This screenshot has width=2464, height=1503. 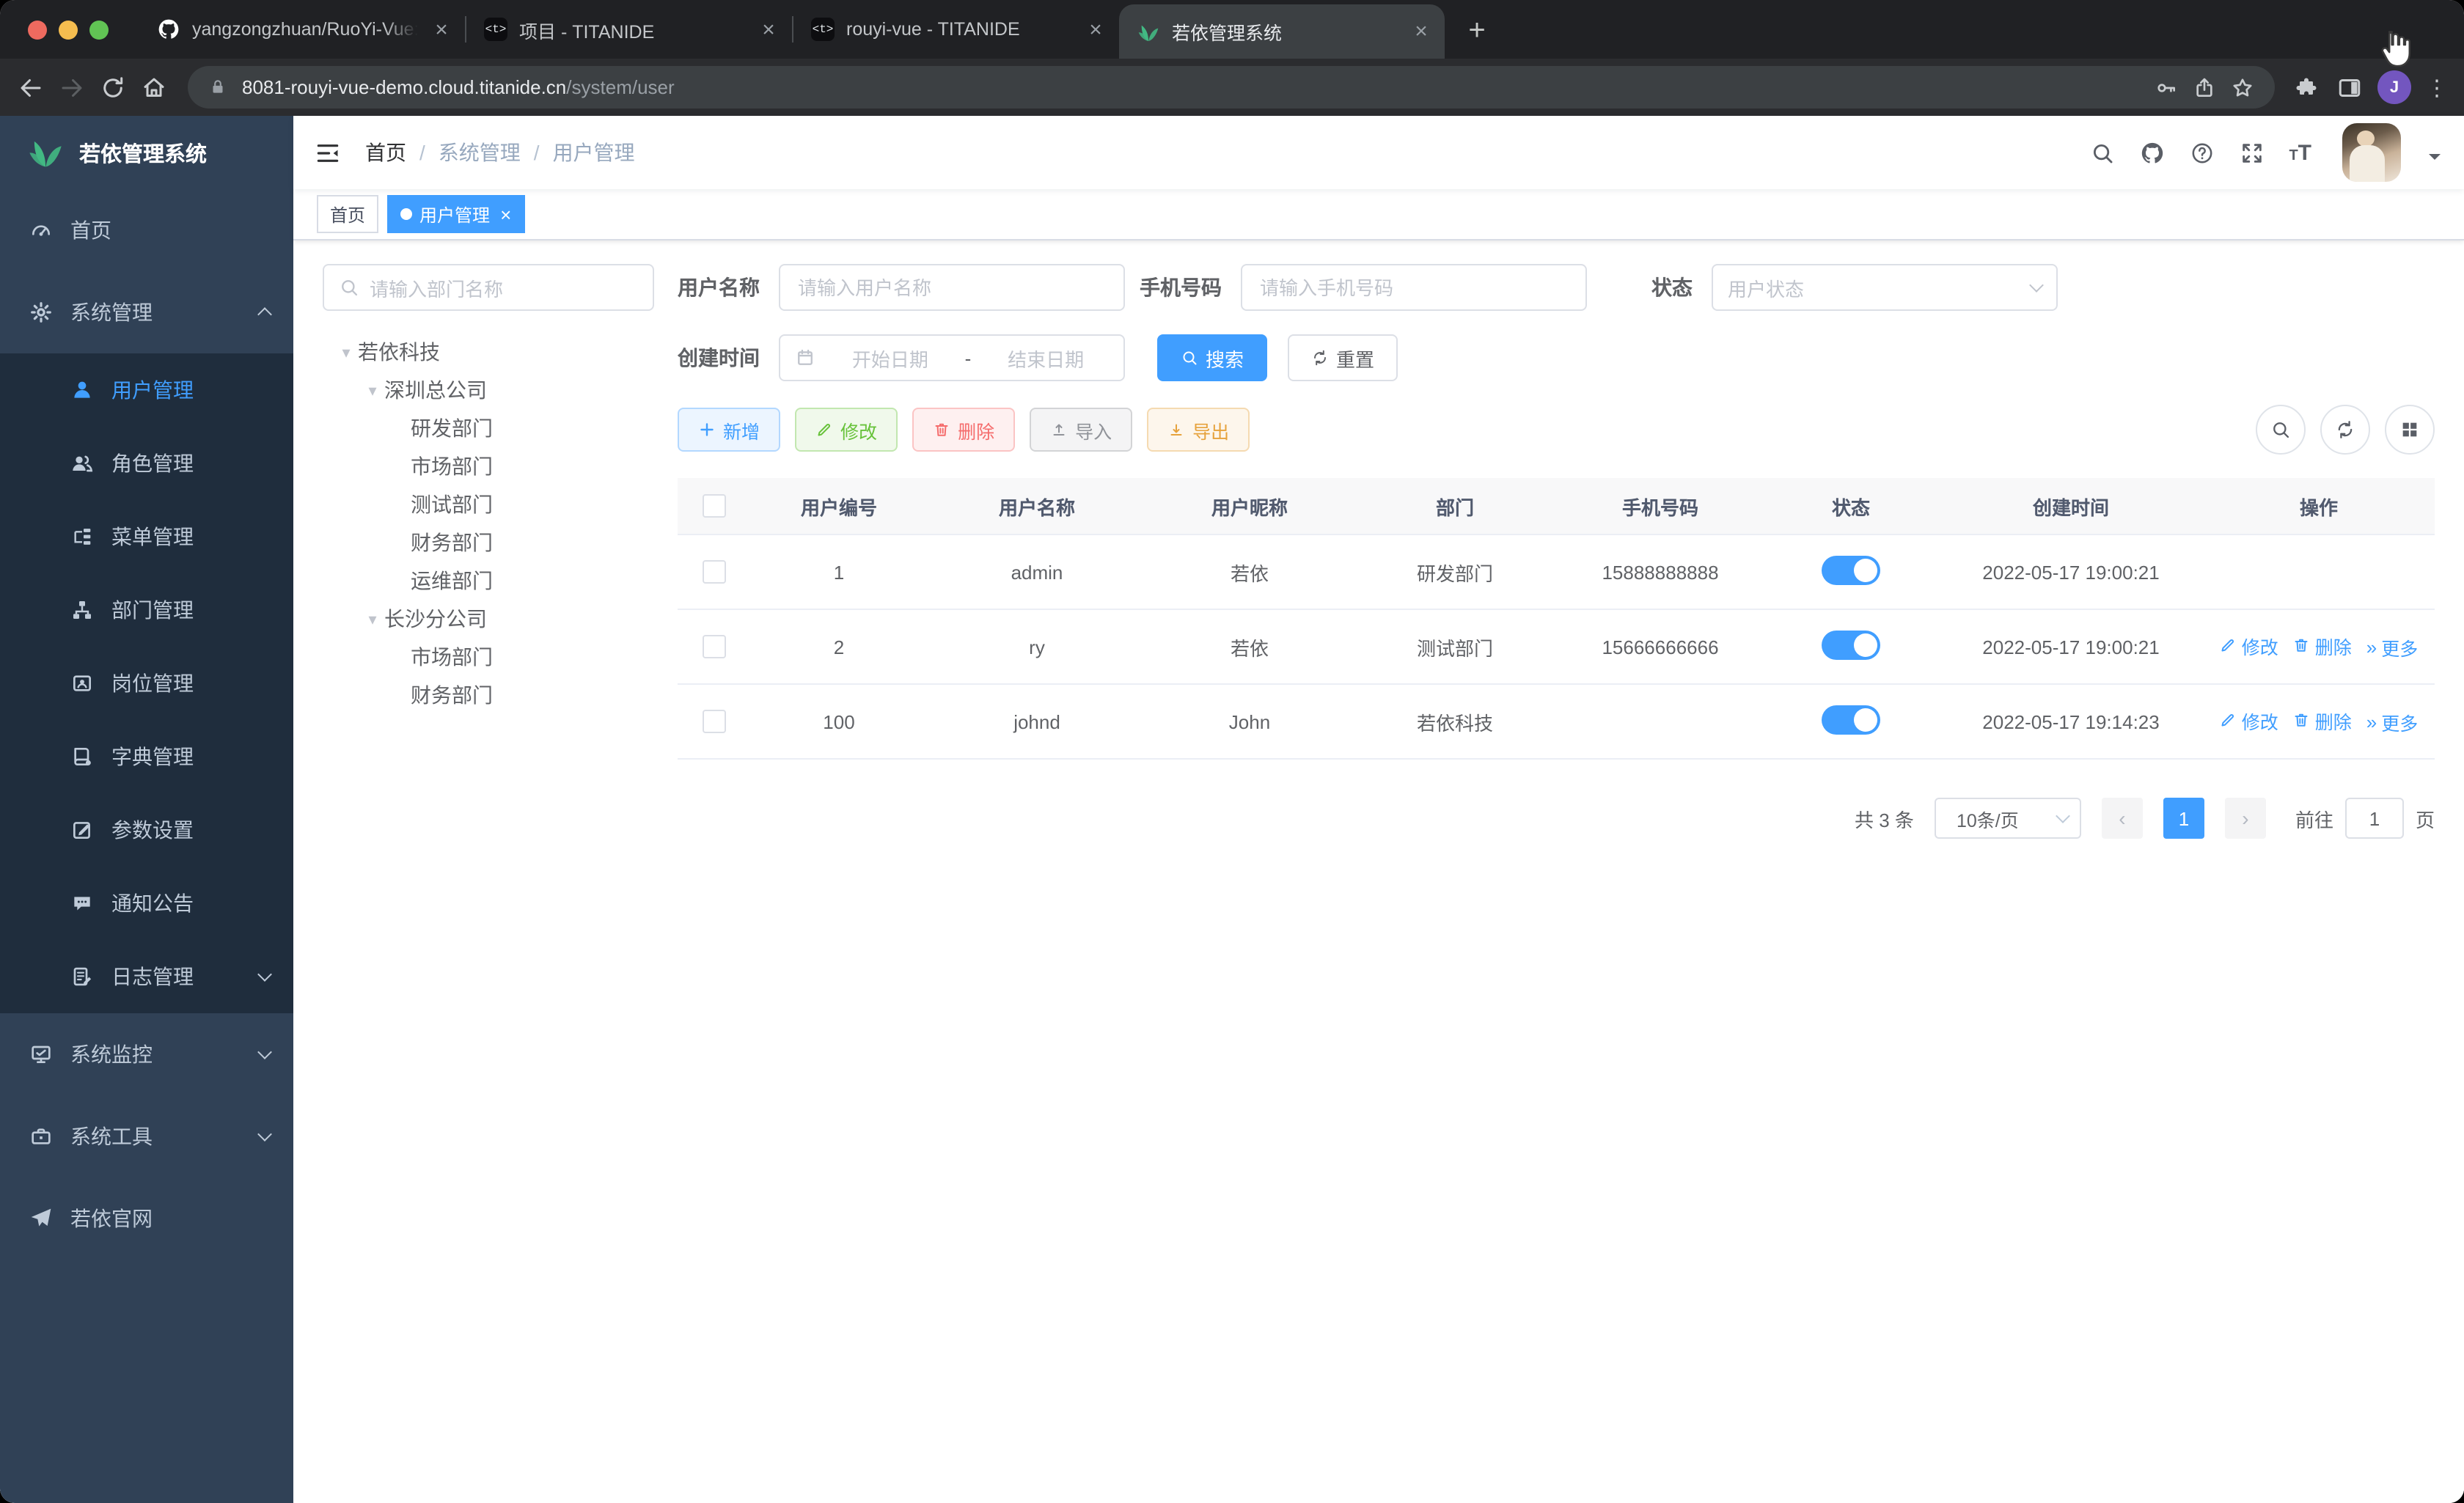 What do you see at coordinates (146, 830) in the screenshot?
I see `sidebar-item-param-settings: 参数设置` at bounding box center [146, 830].